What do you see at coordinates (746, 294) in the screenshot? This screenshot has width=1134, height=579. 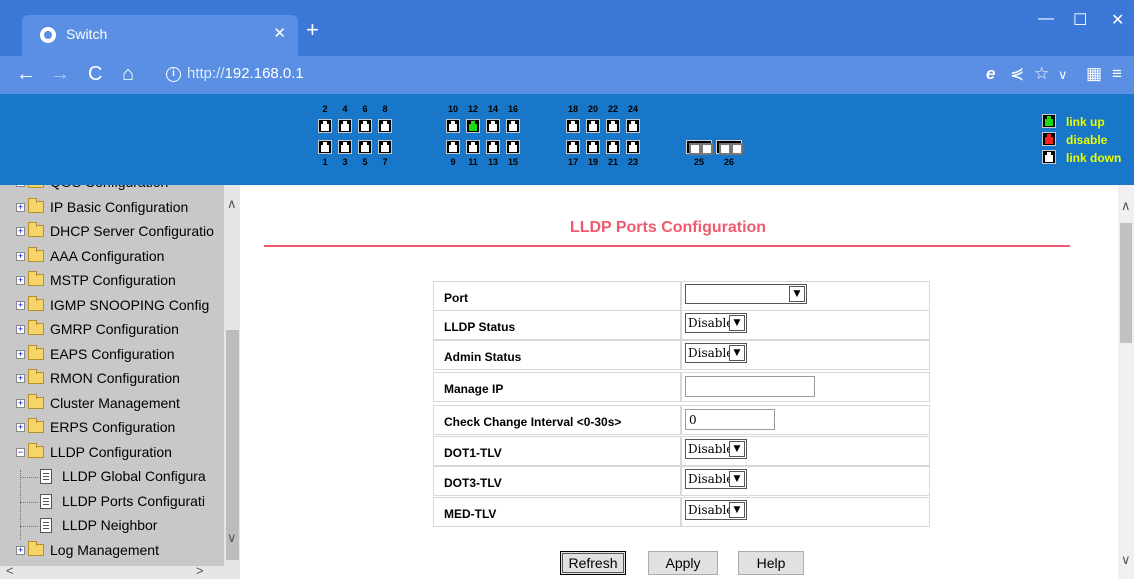 I see `port-select: ▼` at bounding box center [746, 294].